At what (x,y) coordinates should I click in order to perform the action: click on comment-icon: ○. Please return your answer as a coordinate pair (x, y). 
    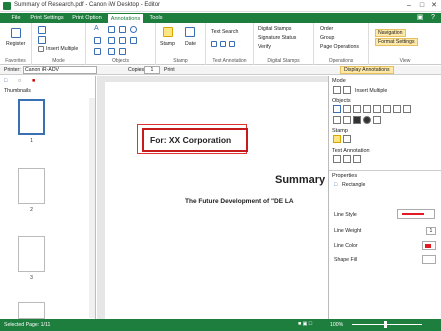
    Looking at the image, I should click on (19, 81).